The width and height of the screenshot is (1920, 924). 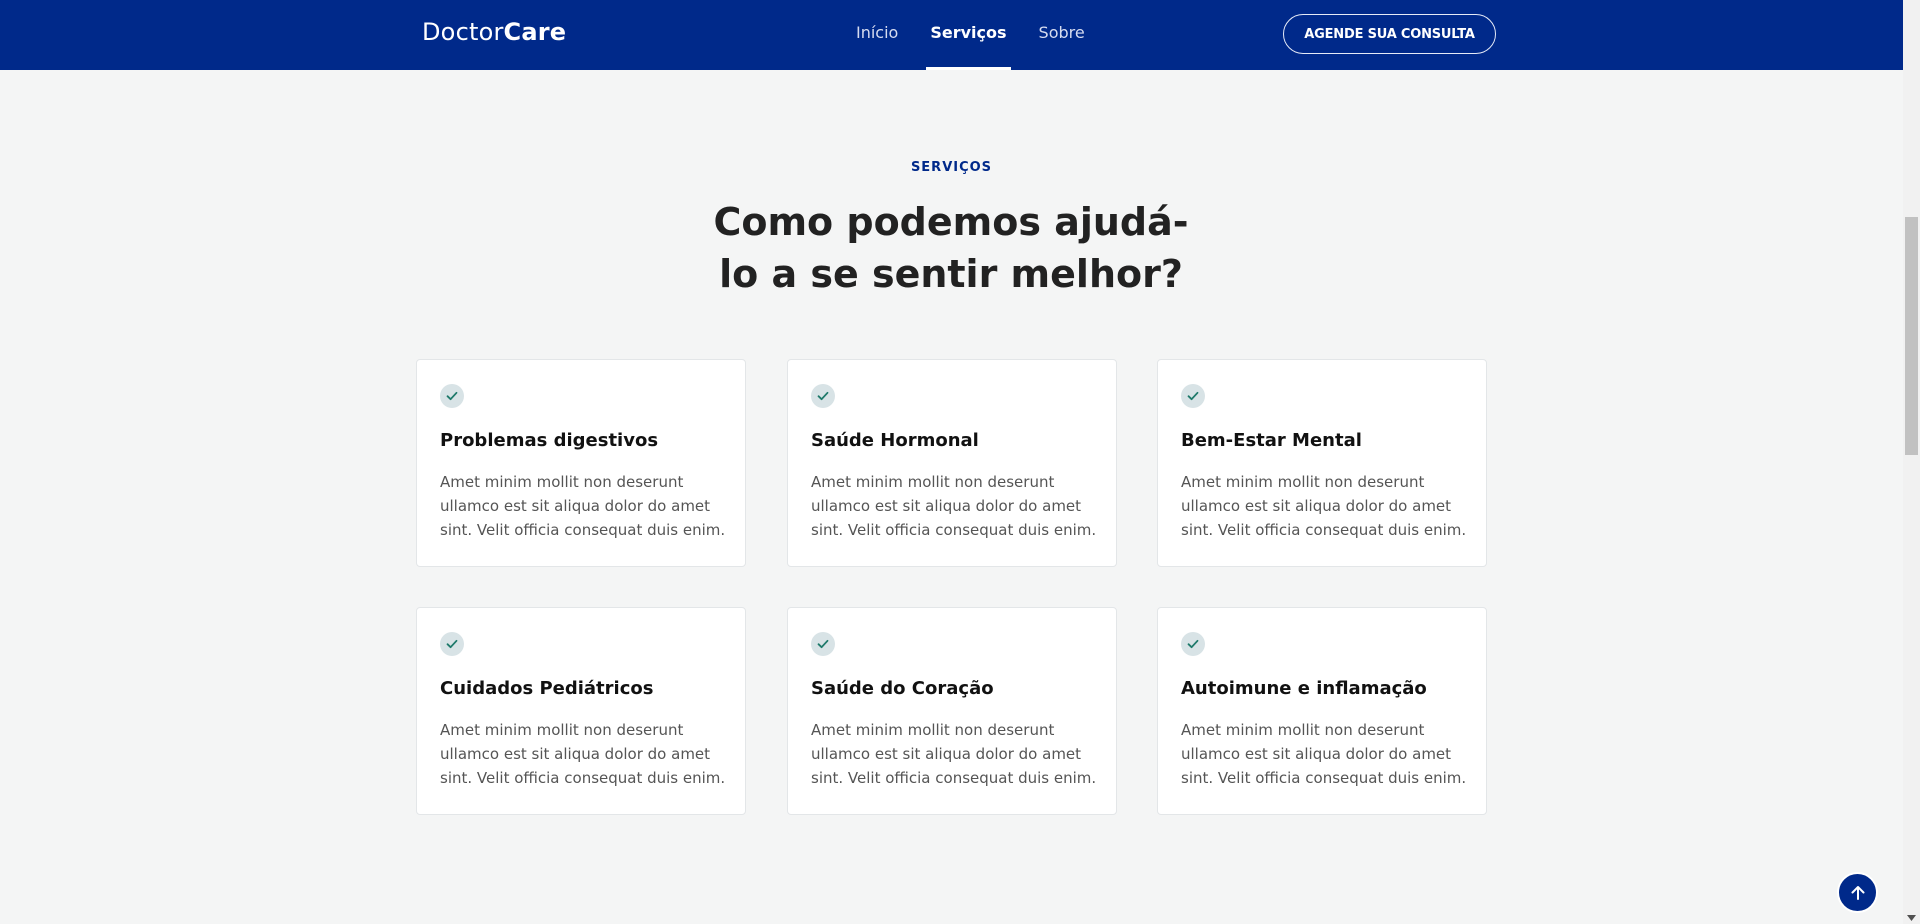 What do you see at coordinates (951, 274) in the screenshot?
I see `section-heading-line2: lo a se sentir melhor?` at bounding box center [951, 274].